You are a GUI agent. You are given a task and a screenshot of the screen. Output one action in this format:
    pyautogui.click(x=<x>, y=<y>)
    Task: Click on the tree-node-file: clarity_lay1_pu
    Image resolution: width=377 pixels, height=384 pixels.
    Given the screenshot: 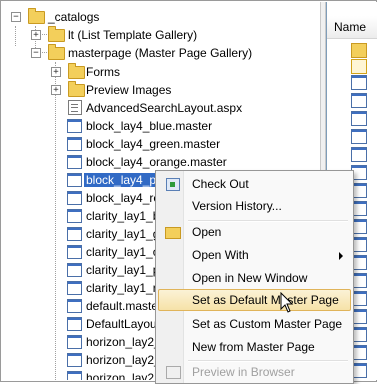 What is the action you would take?
    pyautogui.click(x=115, y=270)
    